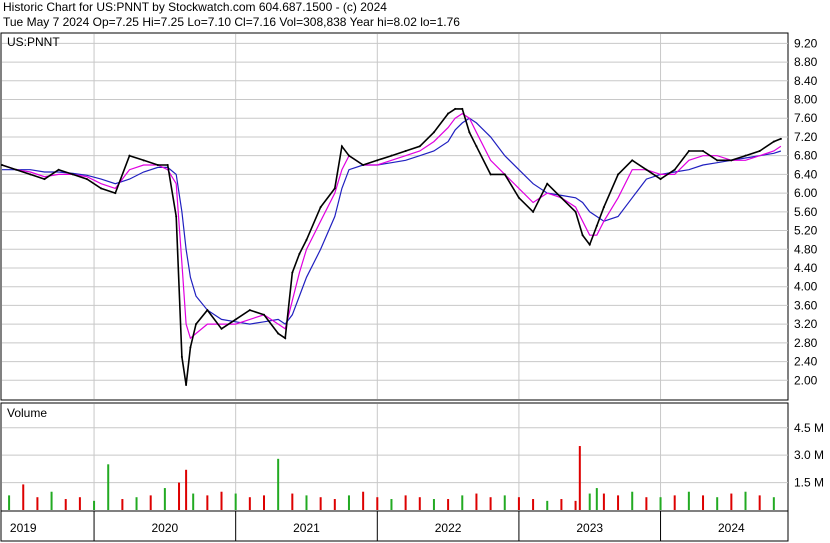 The image size is (830, 543). Describe the element at coordinates (806, 268) in the screenshot. I see `price-tick-label: 4.40` at that location.